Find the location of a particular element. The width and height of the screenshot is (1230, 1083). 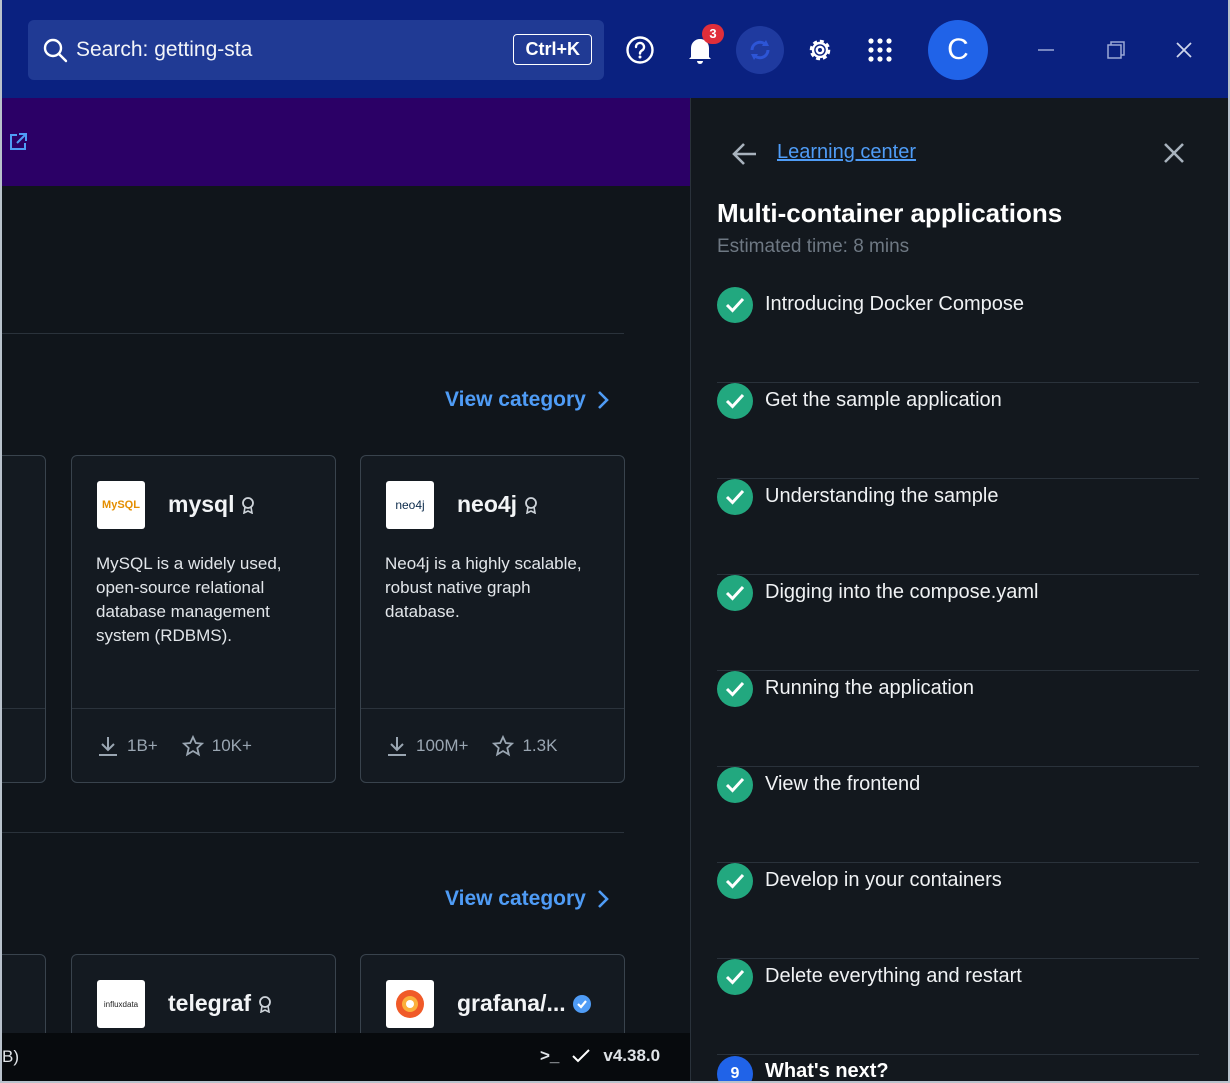

check-icon is located at coordinates (581, 1056).